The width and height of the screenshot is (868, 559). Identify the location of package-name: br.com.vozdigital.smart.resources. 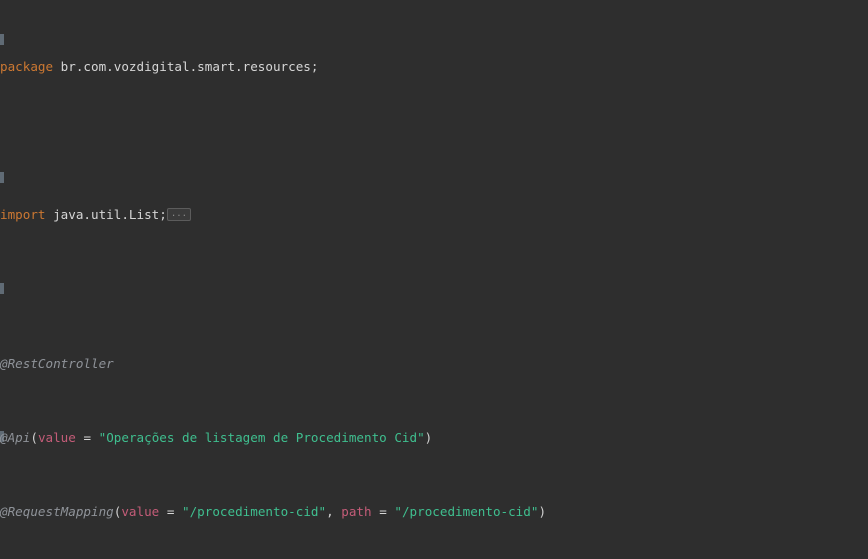
(185, 66).